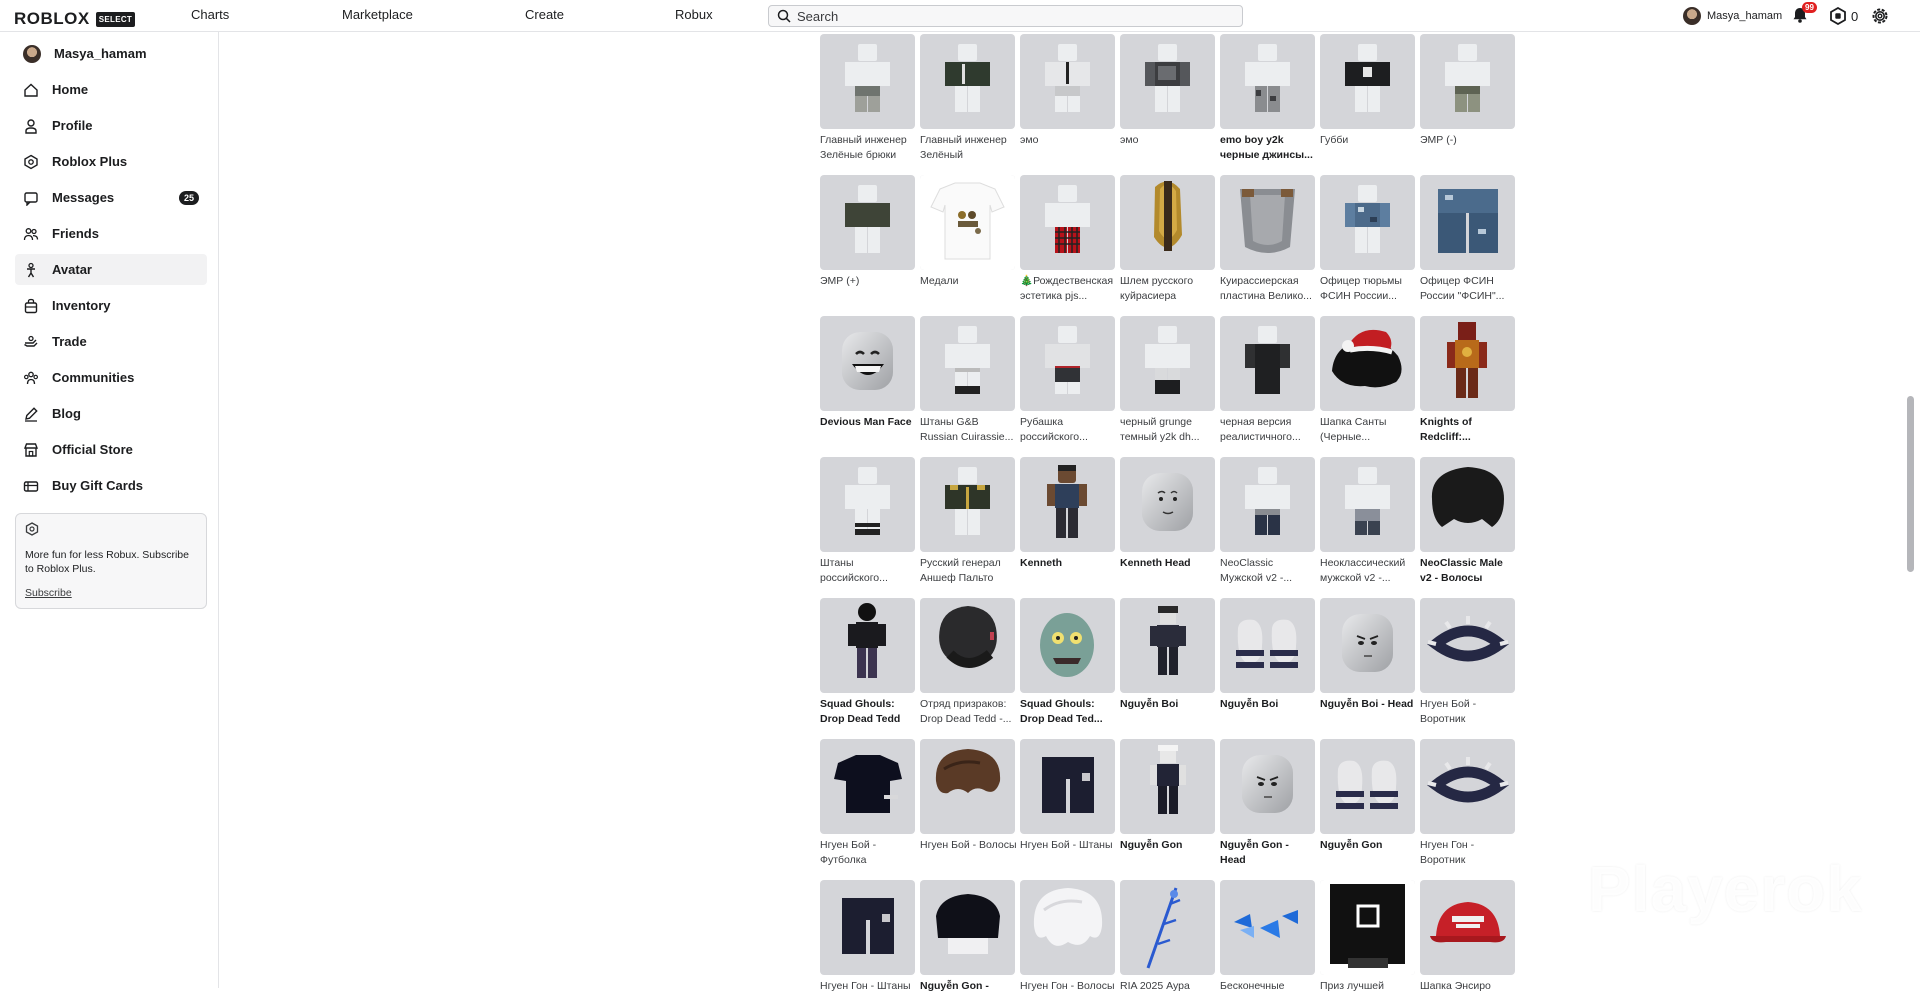 This screenshot has width=1920, height=994. I want to click on search-input, so click(1007, 16).